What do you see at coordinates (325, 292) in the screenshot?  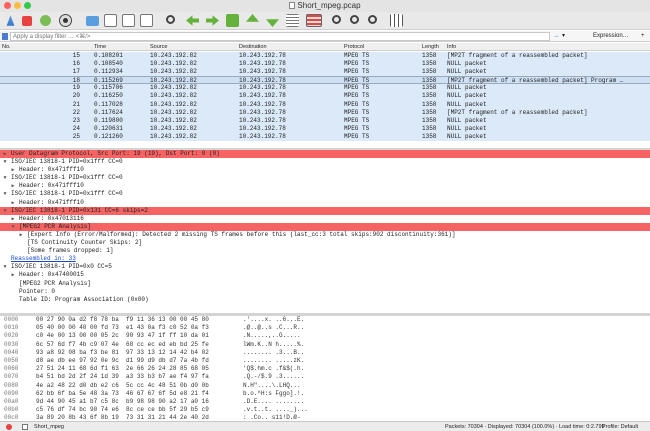 I see `detail-row: Pointer: 0` at bounding box center [325, 292].